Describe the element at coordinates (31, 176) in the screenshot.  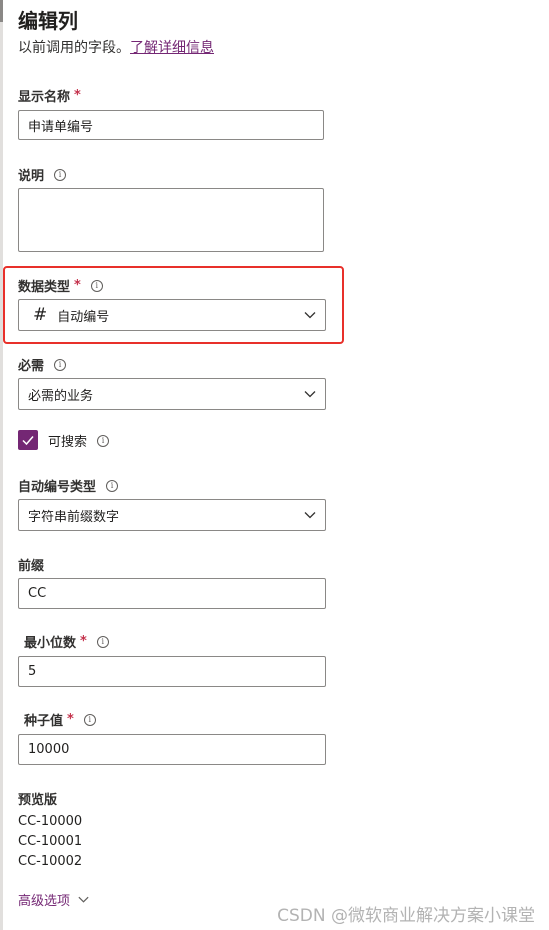
I see `description-label-text: 说明` at that location.